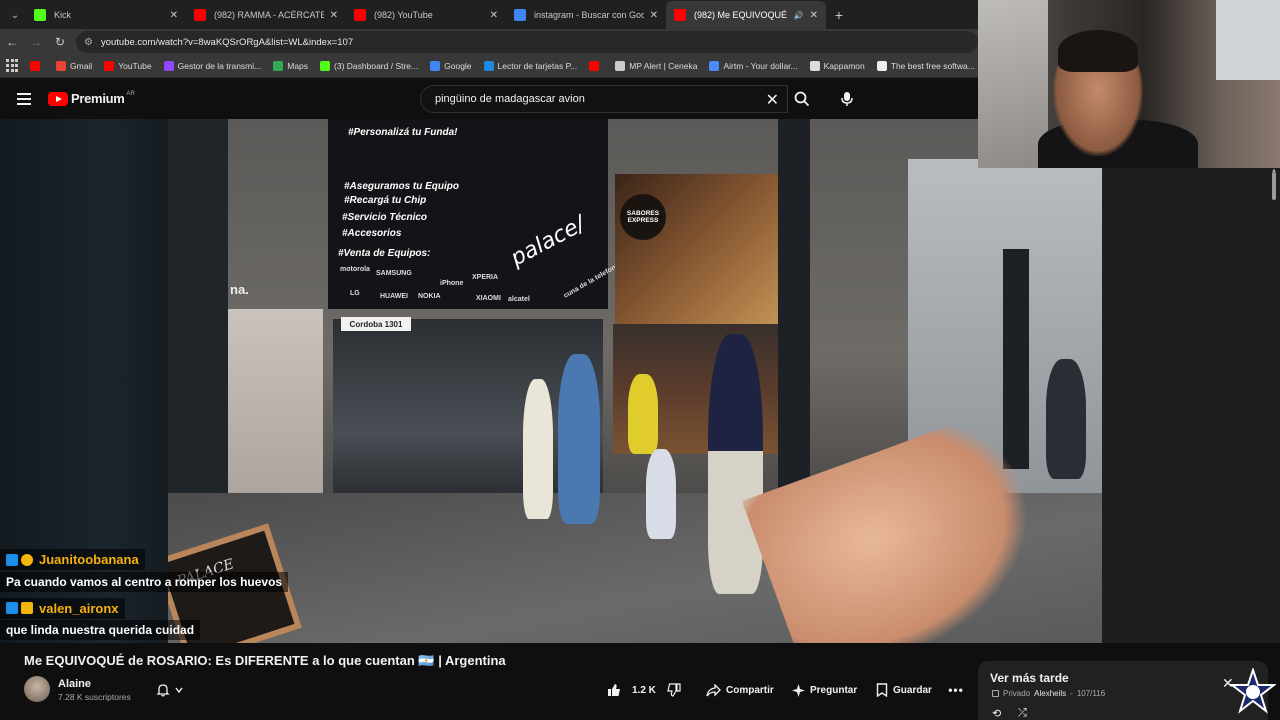  What do you see at coordinates (1017, 693) in the screenshot?
I see `playlist-privacy: Privado` at bounding box center [1017, 693].